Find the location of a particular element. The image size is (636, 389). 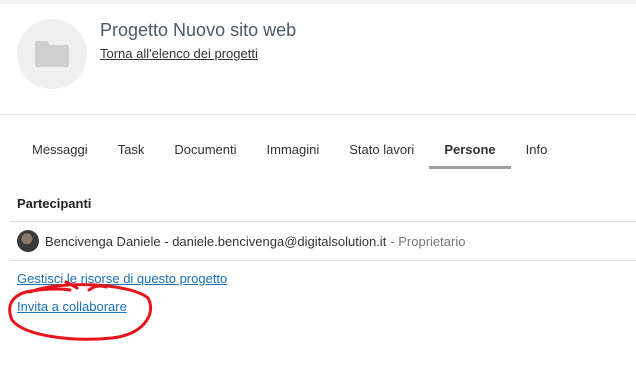

section-divider is located at coordinates (323, 221).